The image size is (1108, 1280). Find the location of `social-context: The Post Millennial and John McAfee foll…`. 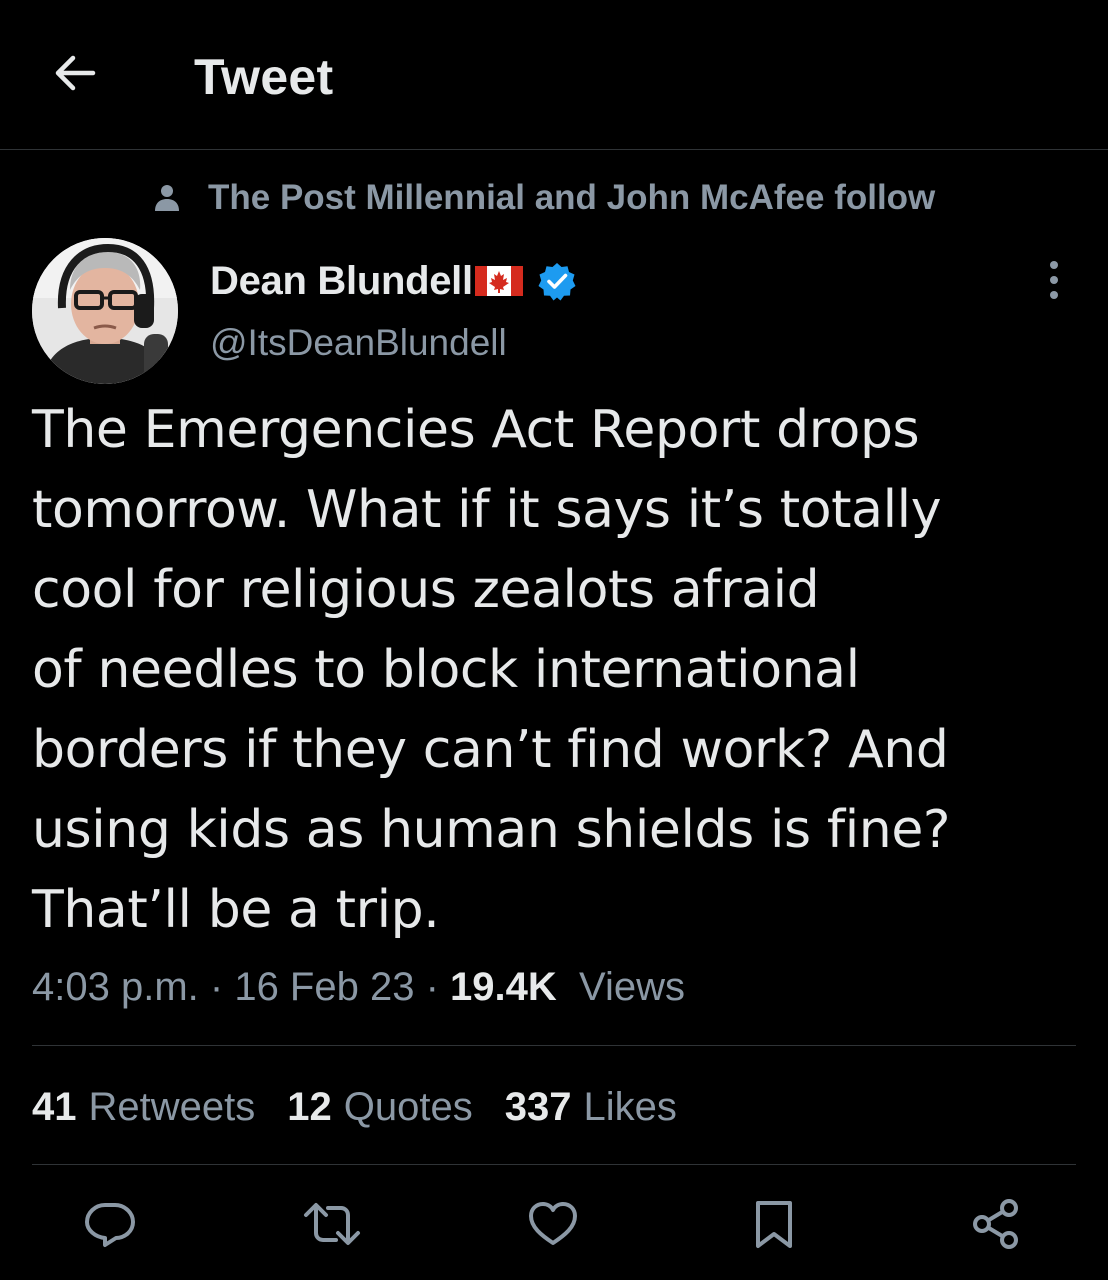

social-context: The Post Millennial and John McAfee foll… is located at coordinates (542, 198).